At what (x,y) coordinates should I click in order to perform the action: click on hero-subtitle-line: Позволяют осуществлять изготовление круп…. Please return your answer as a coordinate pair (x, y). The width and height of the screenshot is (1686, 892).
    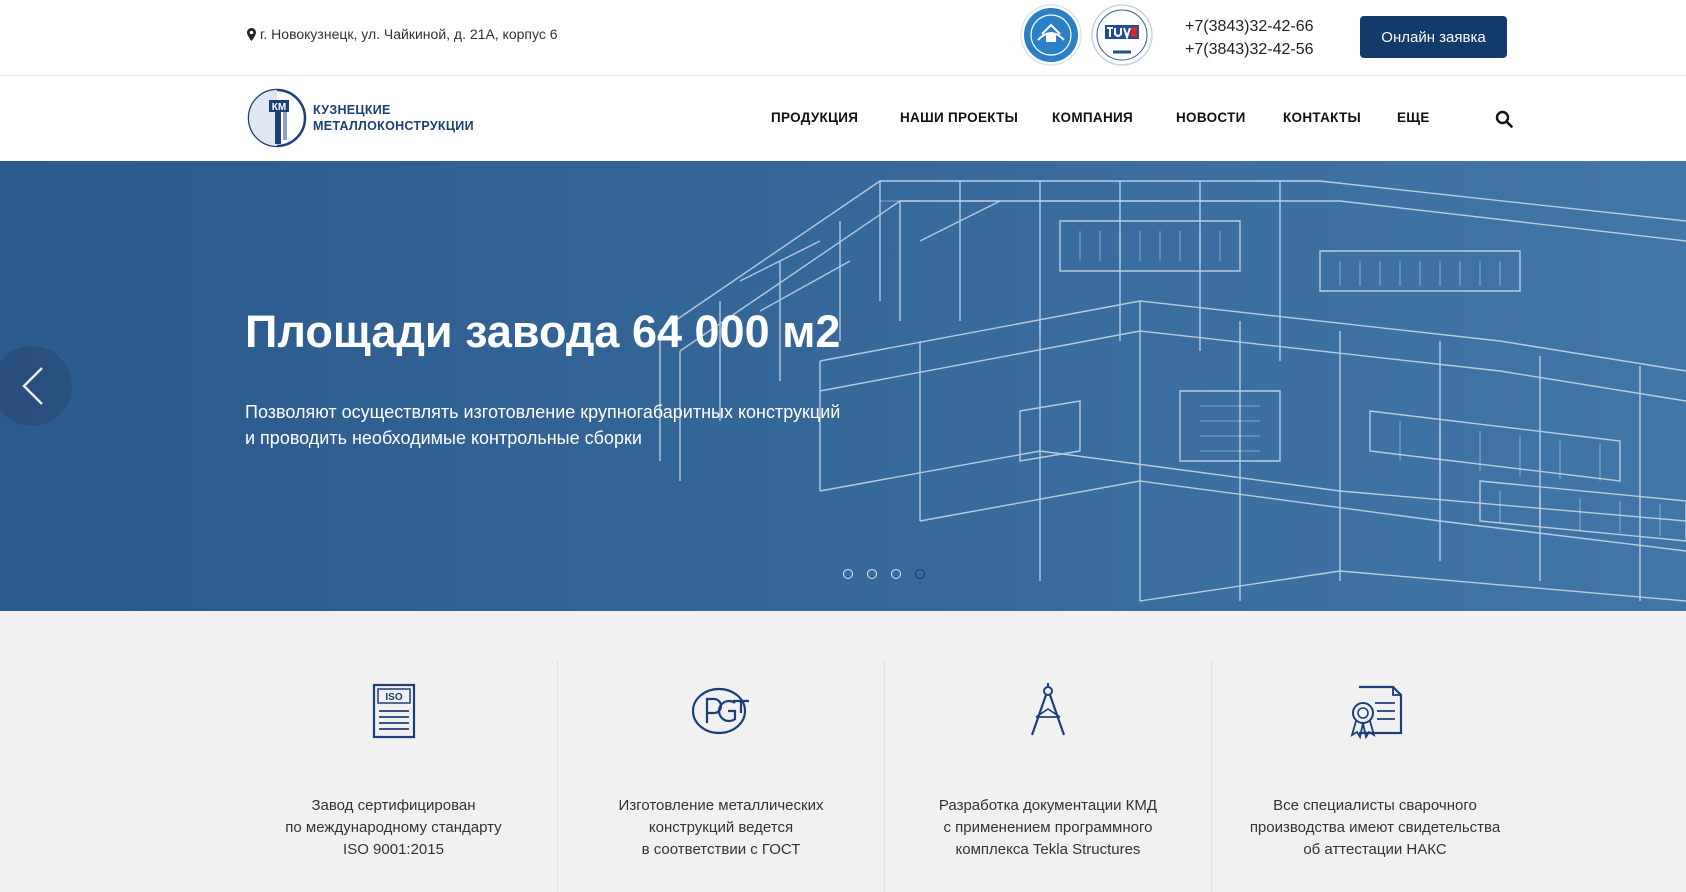
    Looking at the image, I should click on (543, 412).